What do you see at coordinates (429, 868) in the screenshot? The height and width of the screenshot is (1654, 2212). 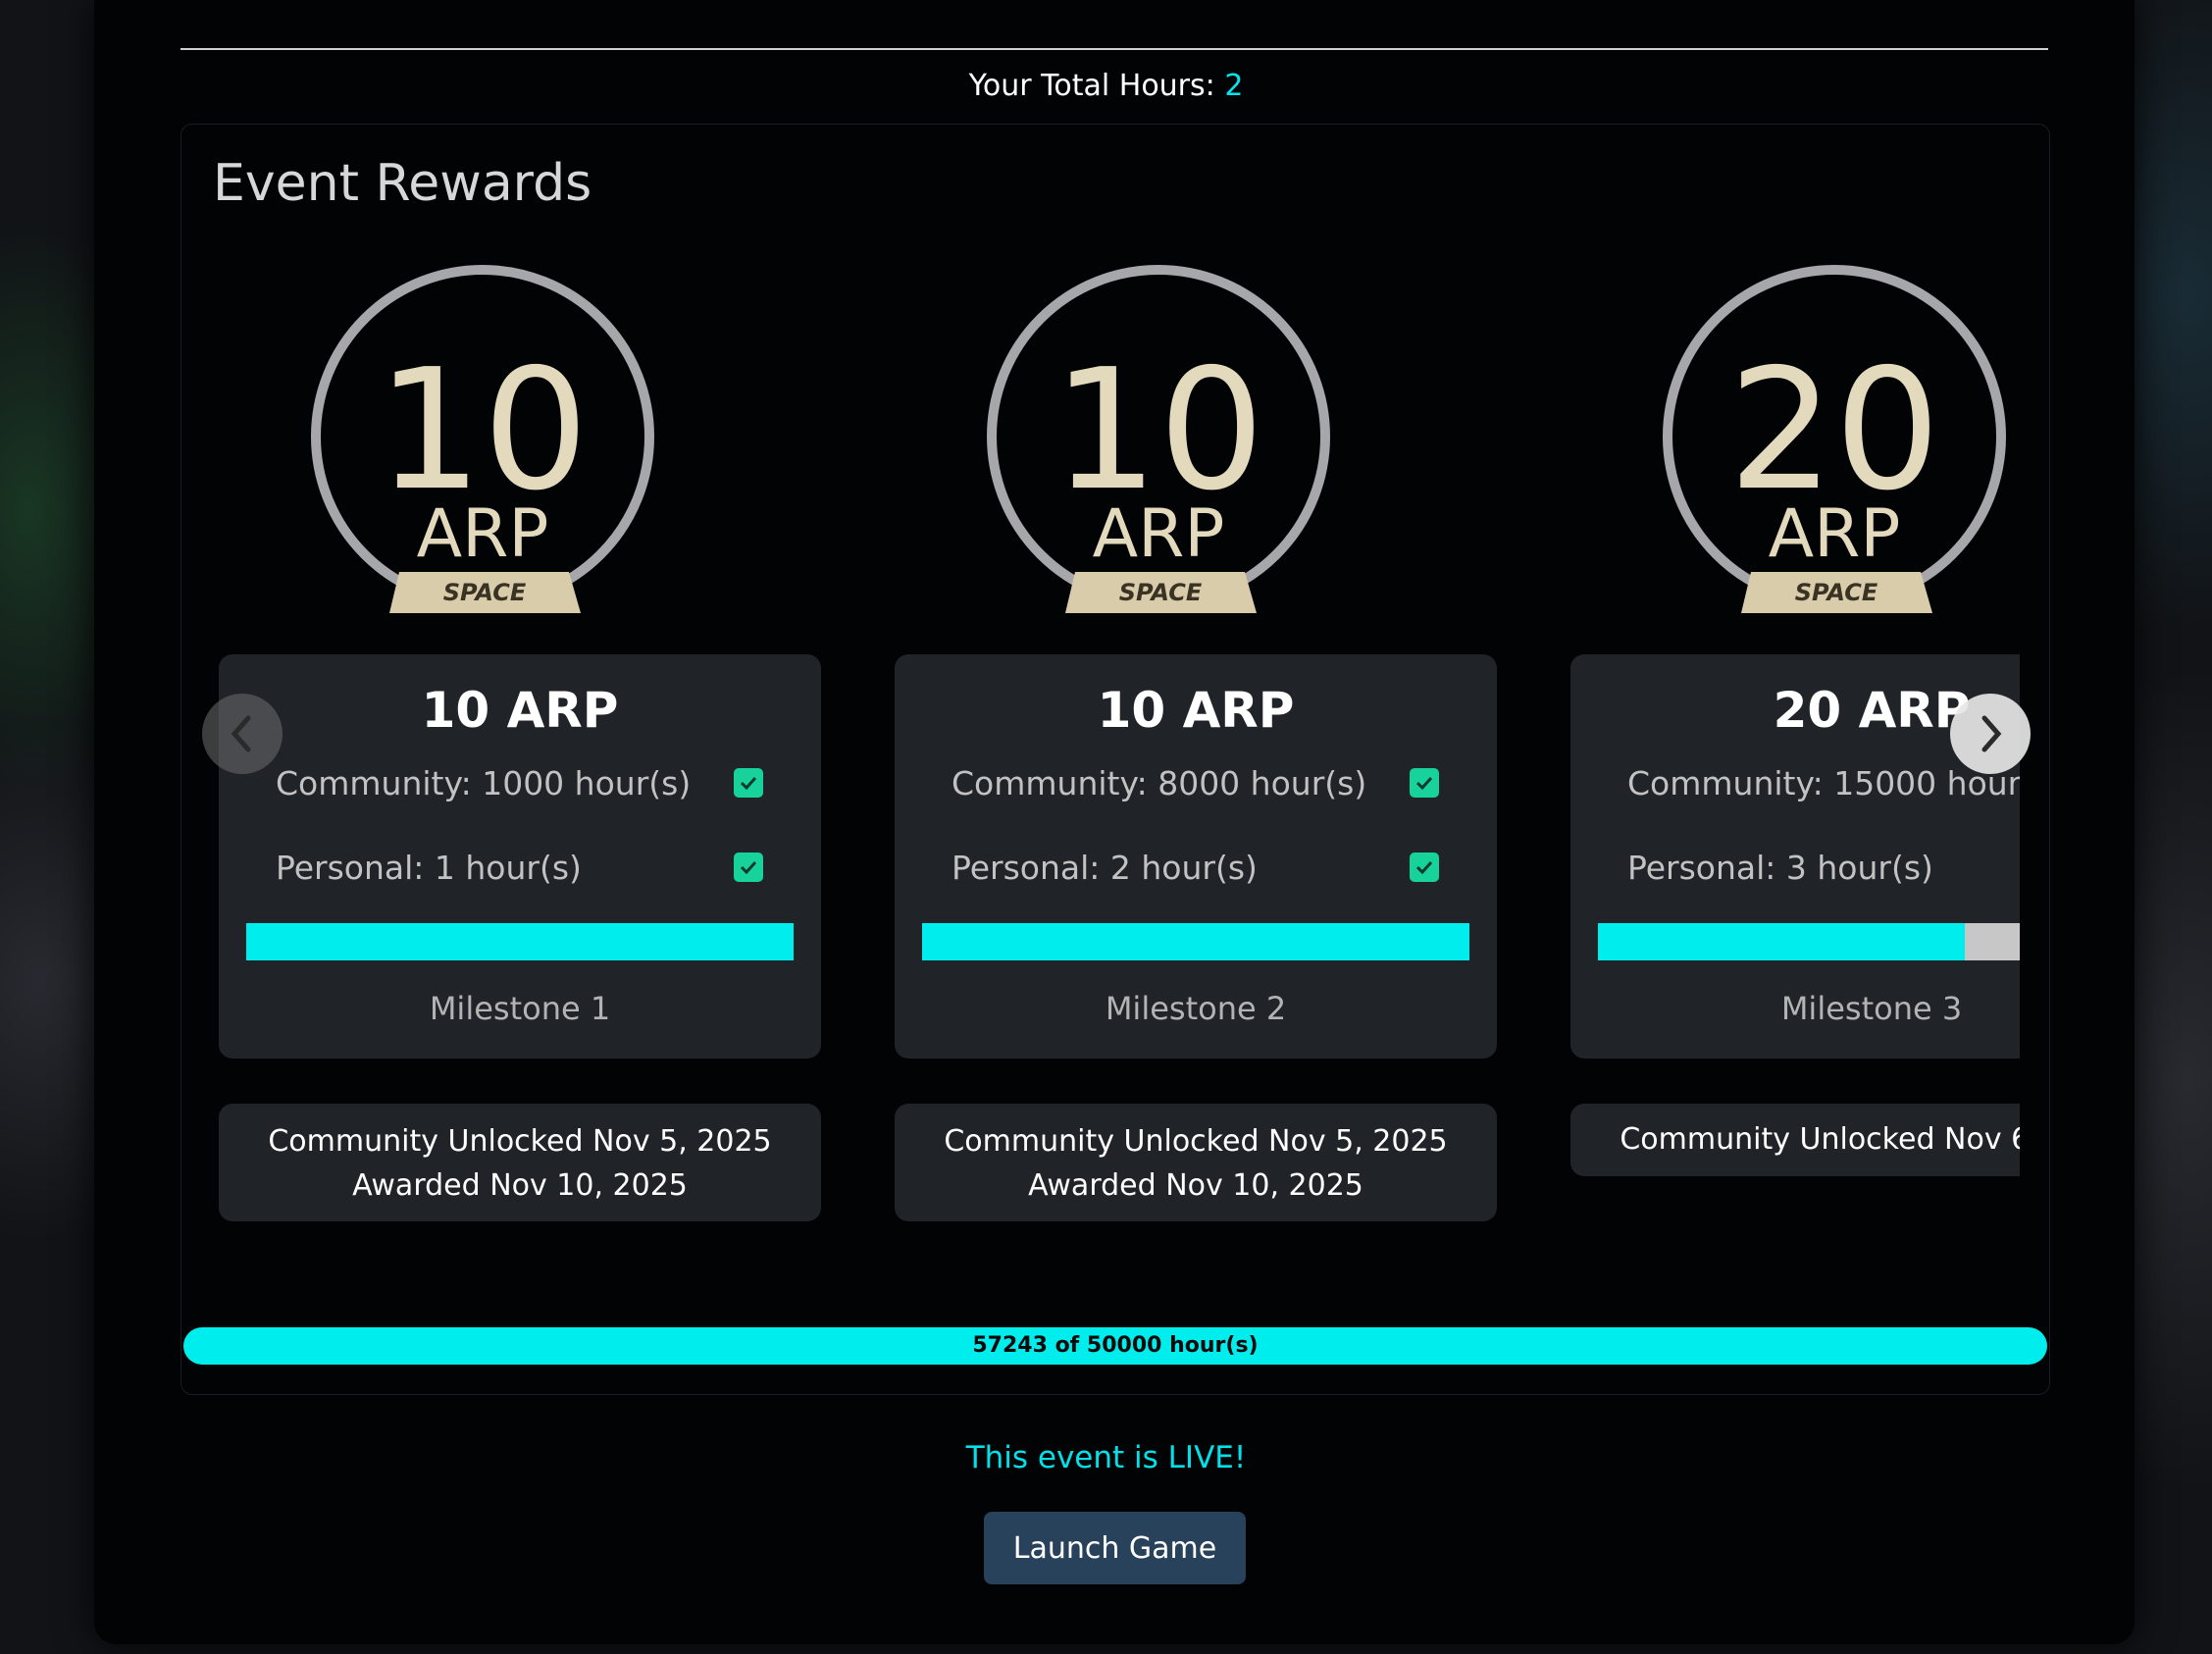 I see `personal-requirement: Personal: 1 hour(s)` at bounding box center [429, 868].